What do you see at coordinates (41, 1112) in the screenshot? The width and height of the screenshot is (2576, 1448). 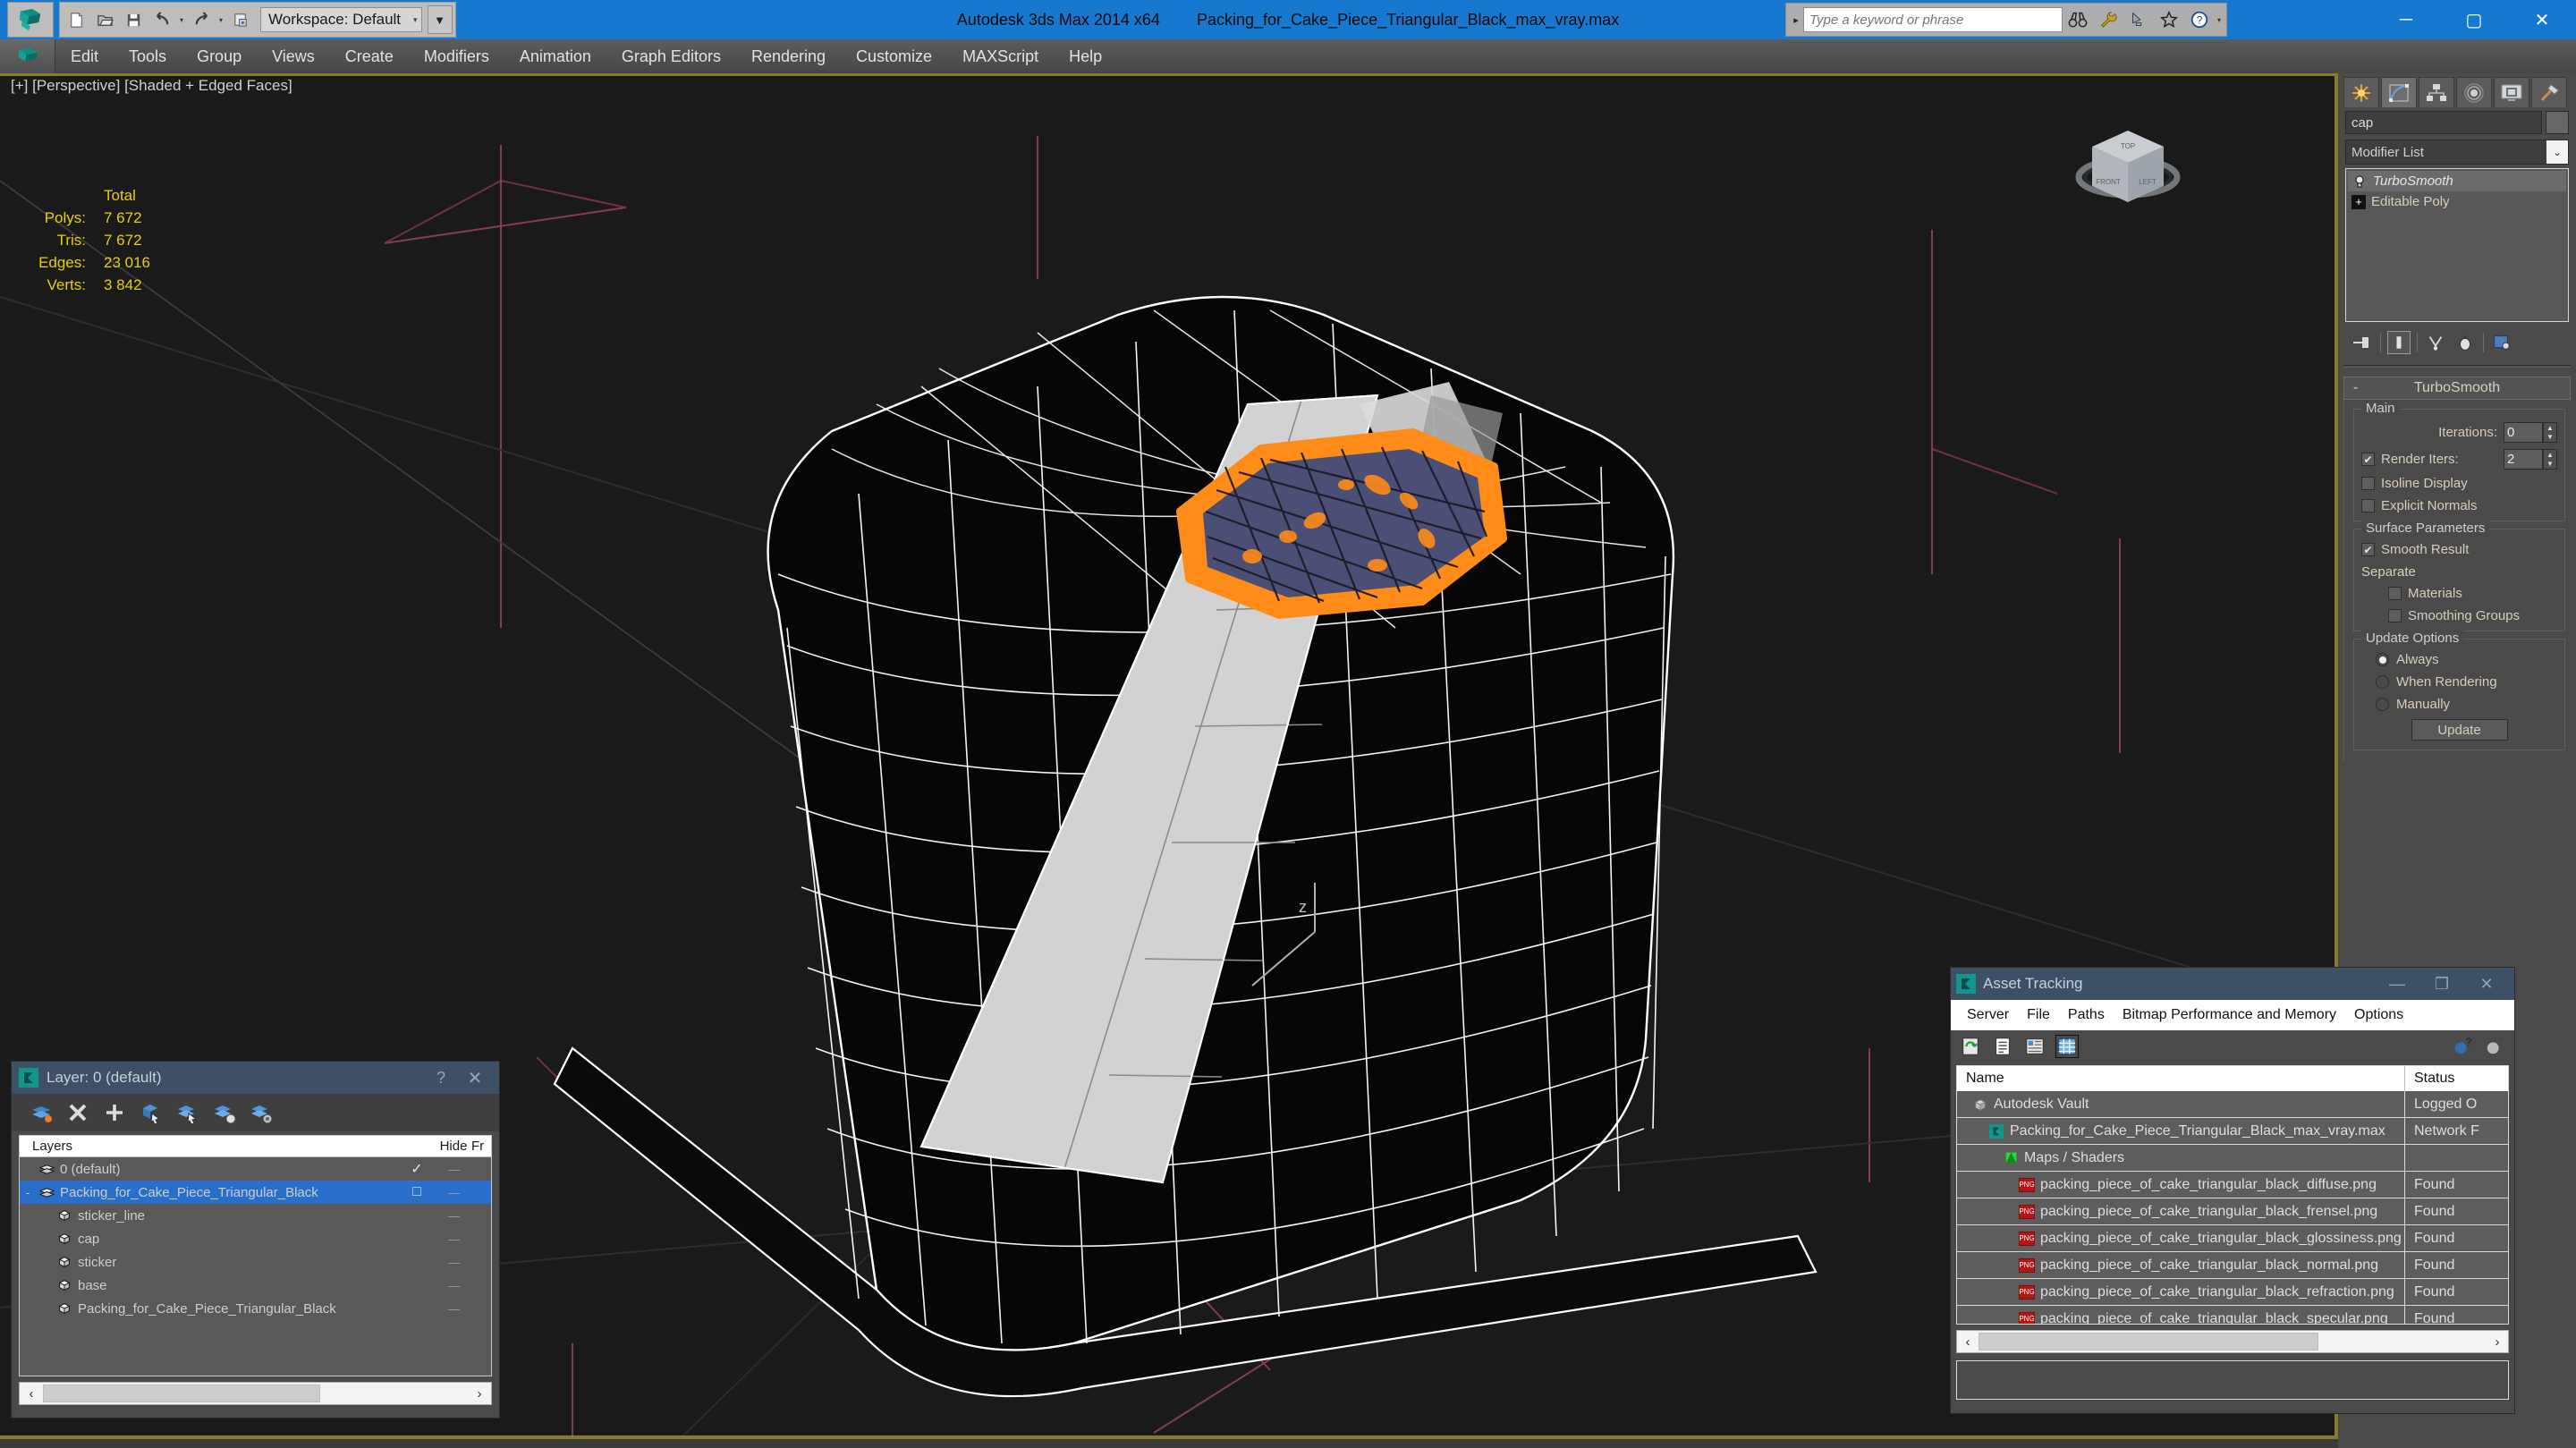 I see `new-layer-icon` at bounding box center [41, 1112].